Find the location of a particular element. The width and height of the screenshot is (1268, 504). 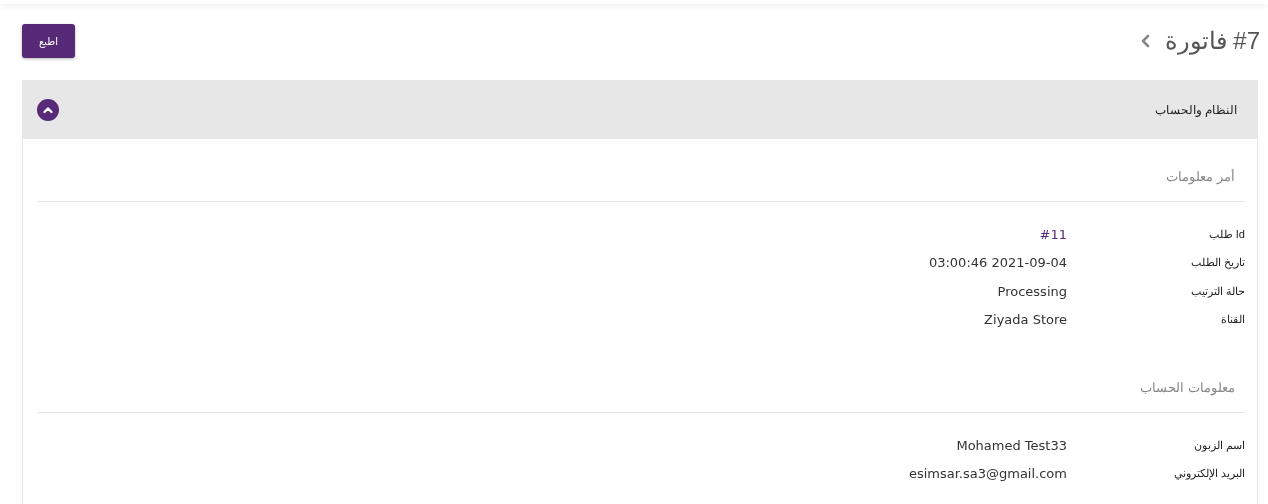

order-link: #11 is located at coordinates (1053, 234).